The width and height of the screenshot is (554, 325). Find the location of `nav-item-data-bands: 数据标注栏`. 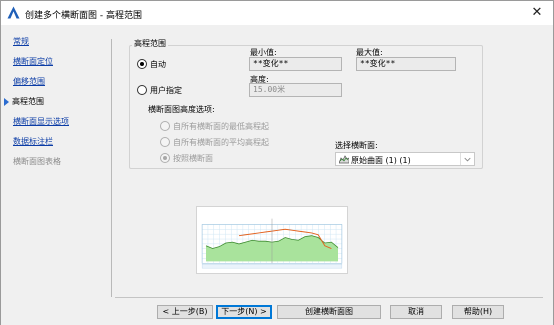

nav-item-data-bands: 数据标注栏 is located at coordinates (33, 141).